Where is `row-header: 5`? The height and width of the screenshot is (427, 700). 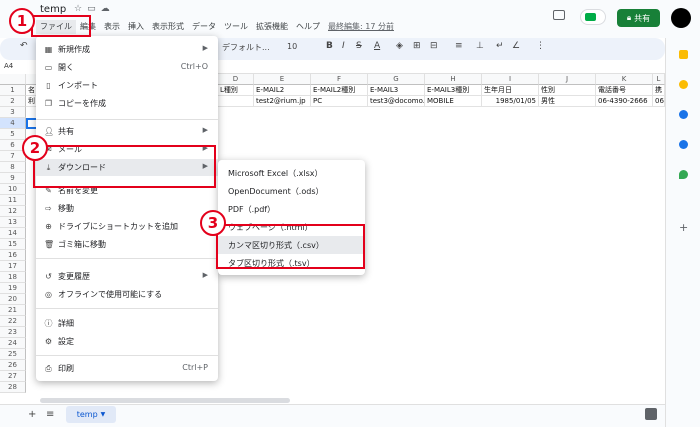 row-header: 5 is located at coordinates (13, 134).